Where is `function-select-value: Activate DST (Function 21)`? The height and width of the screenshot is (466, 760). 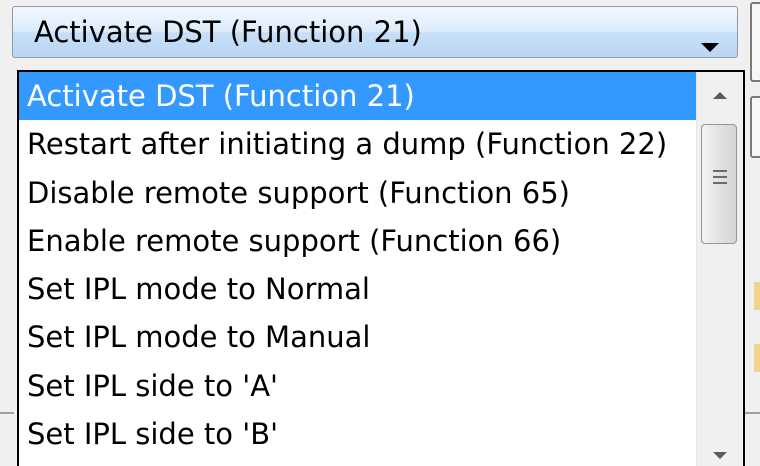 function-select-value: Activate DST (Function 21) is located at coordinates (228, 32).